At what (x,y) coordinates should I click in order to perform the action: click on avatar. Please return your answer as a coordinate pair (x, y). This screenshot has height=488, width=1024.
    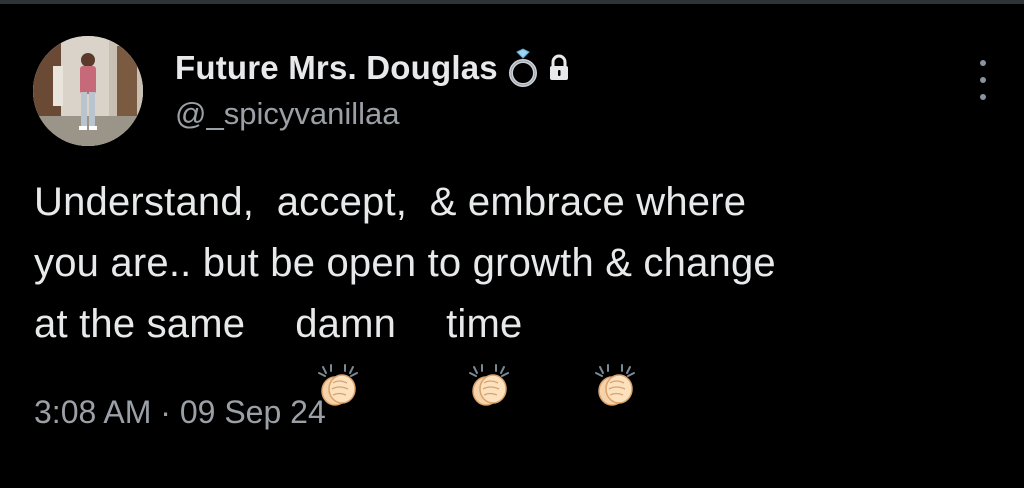
    Looking at the image, I should click on (88, 91).